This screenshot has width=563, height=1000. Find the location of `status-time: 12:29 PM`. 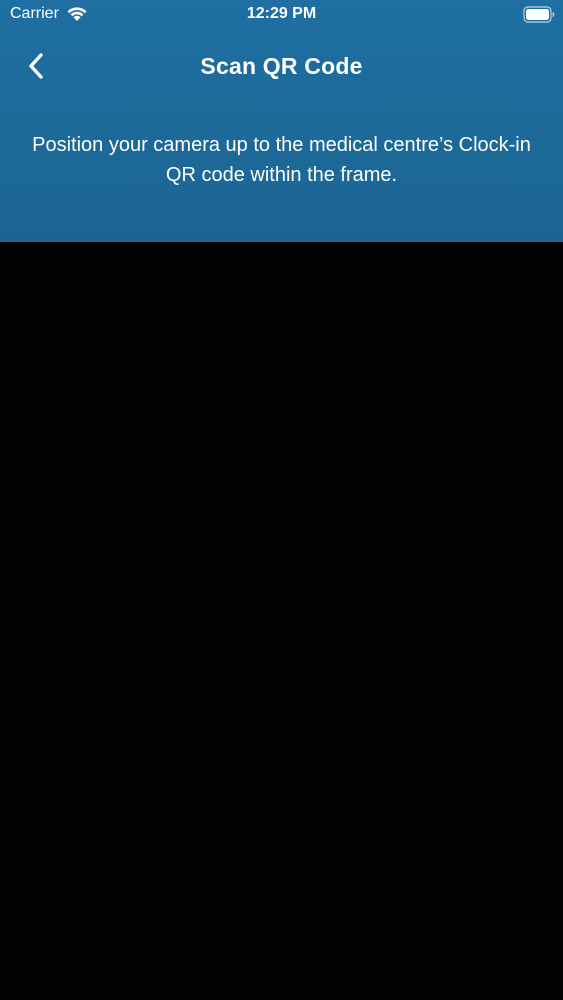

status-time: 12:29 PM is located at coordinates (281, 13).